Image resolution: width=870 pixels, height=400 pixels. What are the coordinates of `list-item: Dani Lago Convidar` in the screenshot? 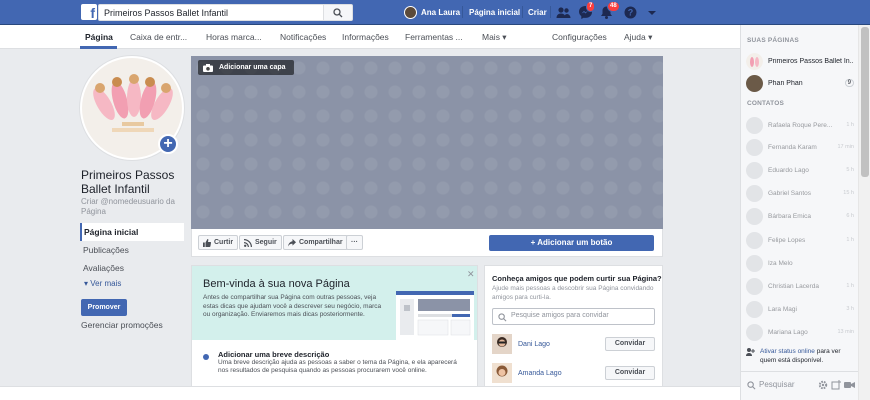 It's located at (573, 344).